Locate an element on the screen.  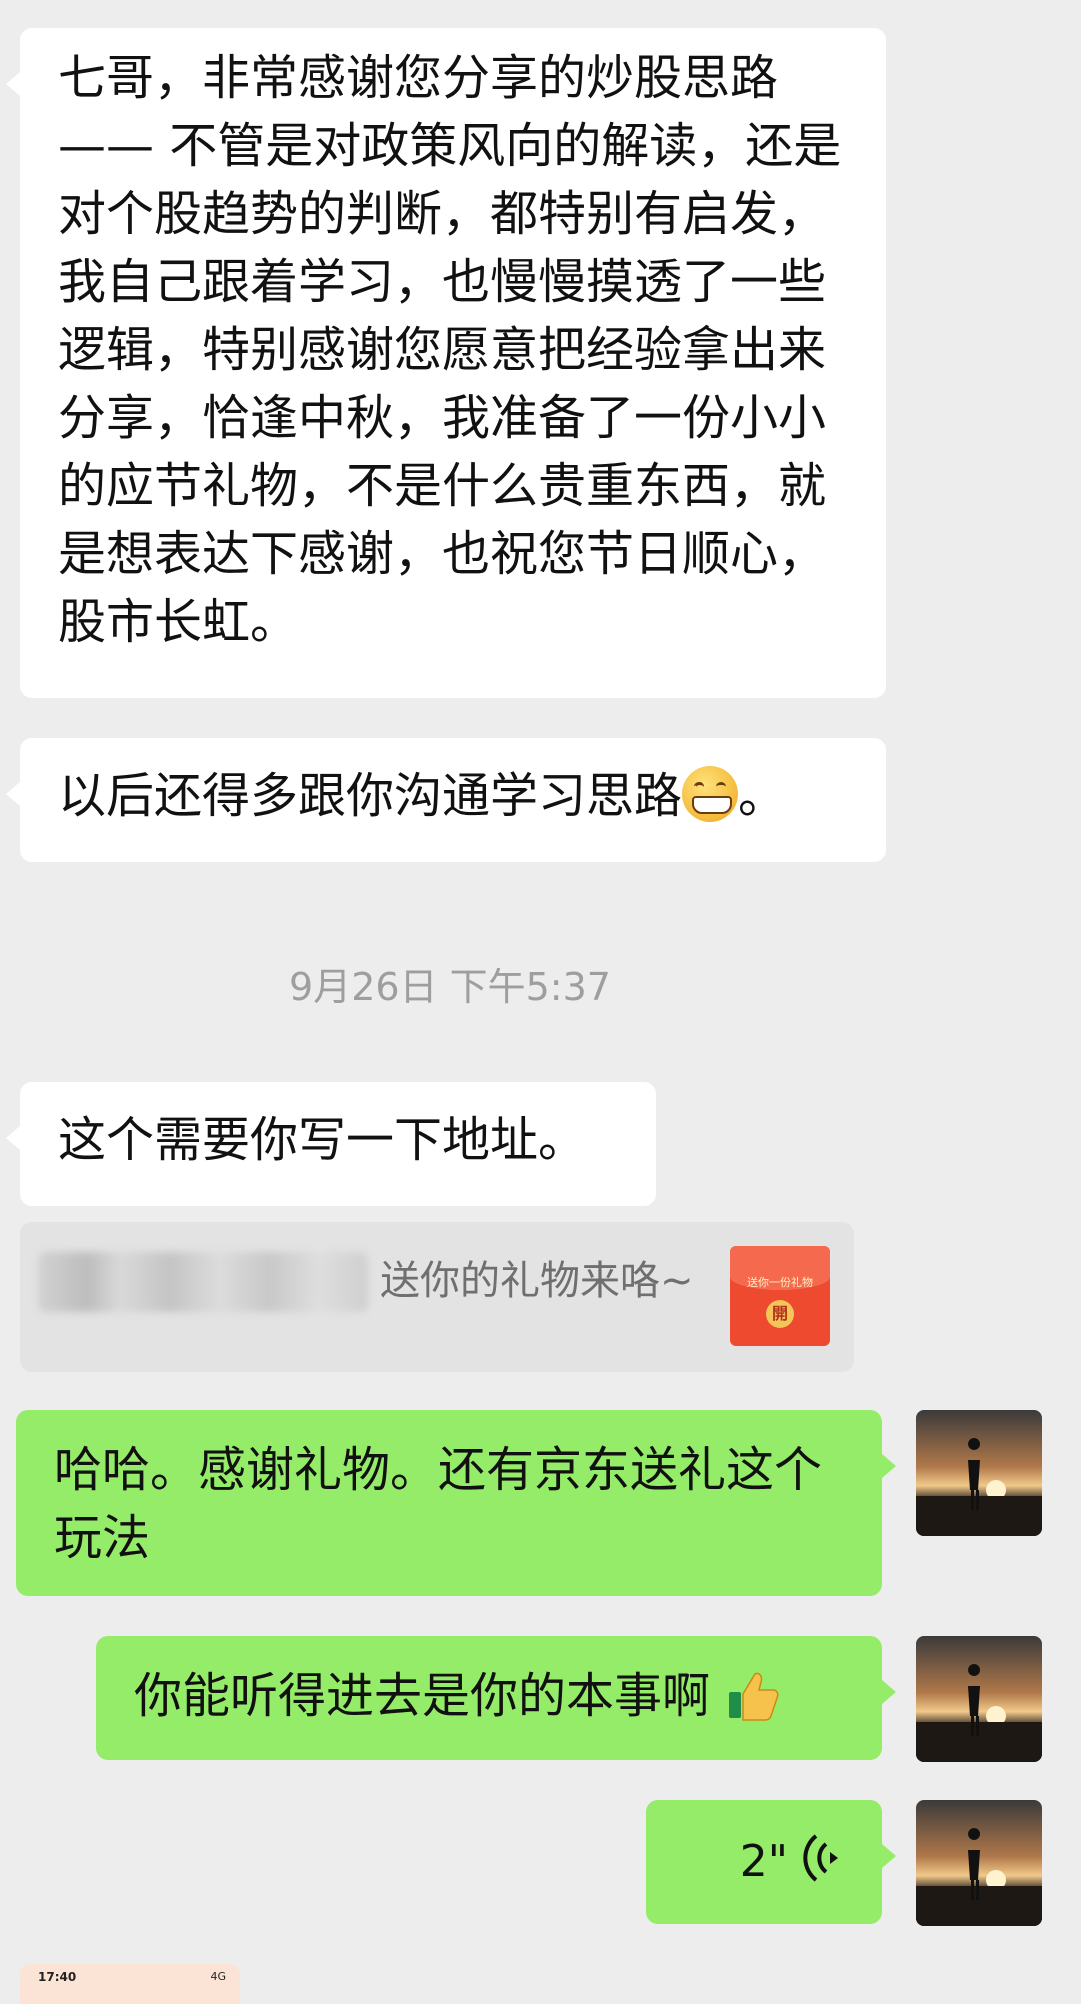
outgoing-voice-message: 2" is located at coordinates (771, 1862).